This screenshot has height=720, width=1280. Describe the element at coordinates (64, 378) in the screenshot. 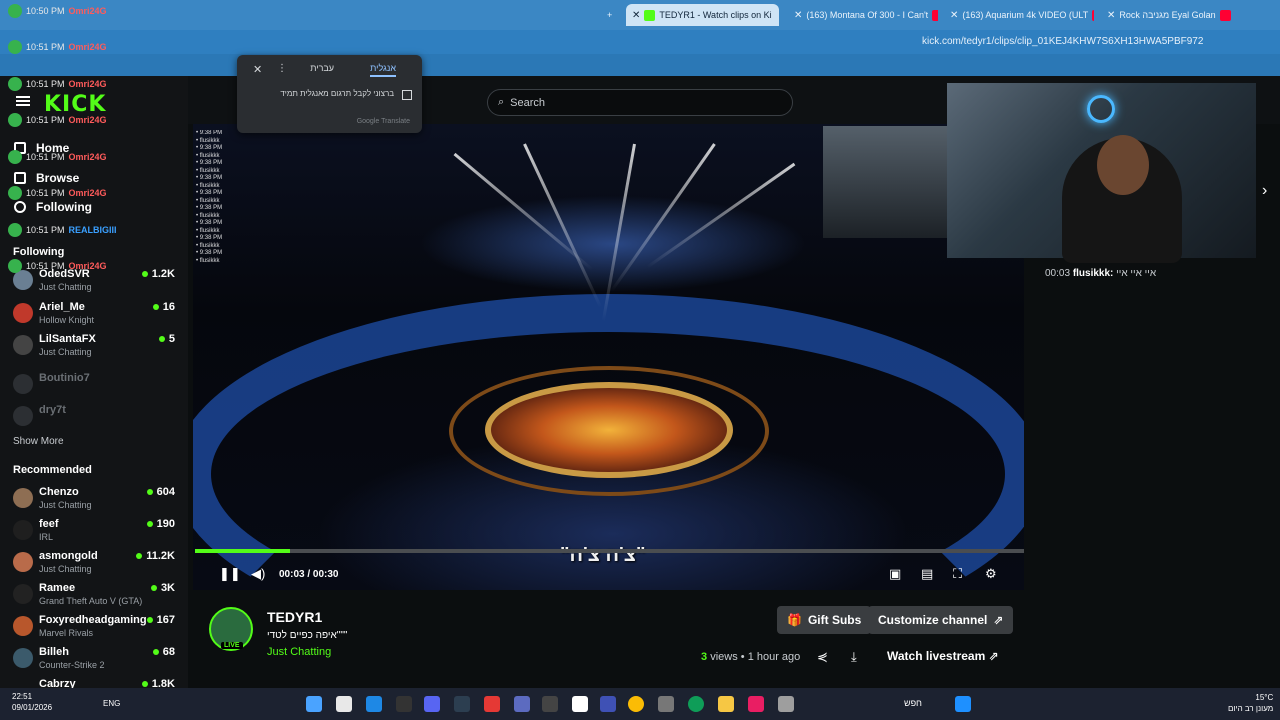

I see `channel-name: Boutinio7` at that location.